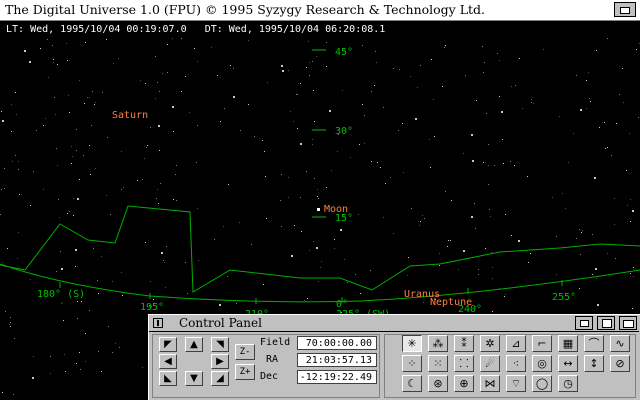  I want to click on comet-icon: ☄, so click(490, 363).